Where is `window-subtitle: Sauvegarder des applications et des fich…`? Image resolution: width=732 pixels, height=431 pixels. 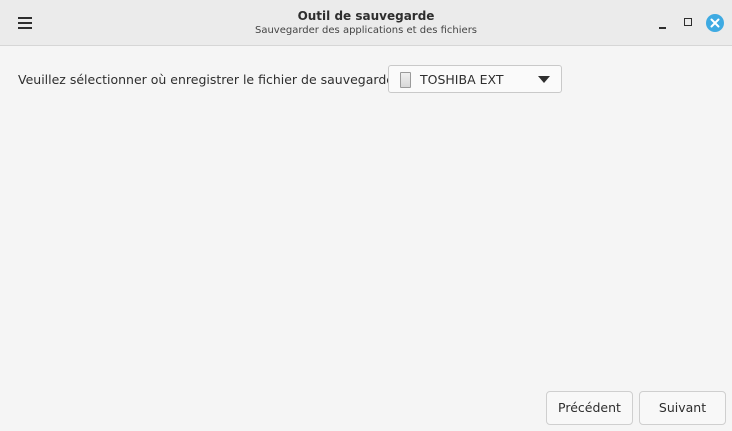 window-subtitle: Sauvegarder des applications et des fich… is located at coordinates (366, 30).